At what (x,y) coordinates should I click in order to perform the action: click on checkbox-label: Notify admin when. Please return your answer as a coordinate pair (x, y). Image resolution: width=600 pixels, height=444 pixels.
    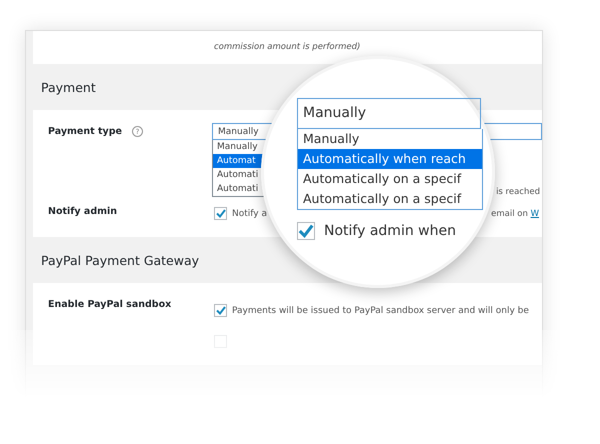
    Looking at the image, I should click on (390, 231).